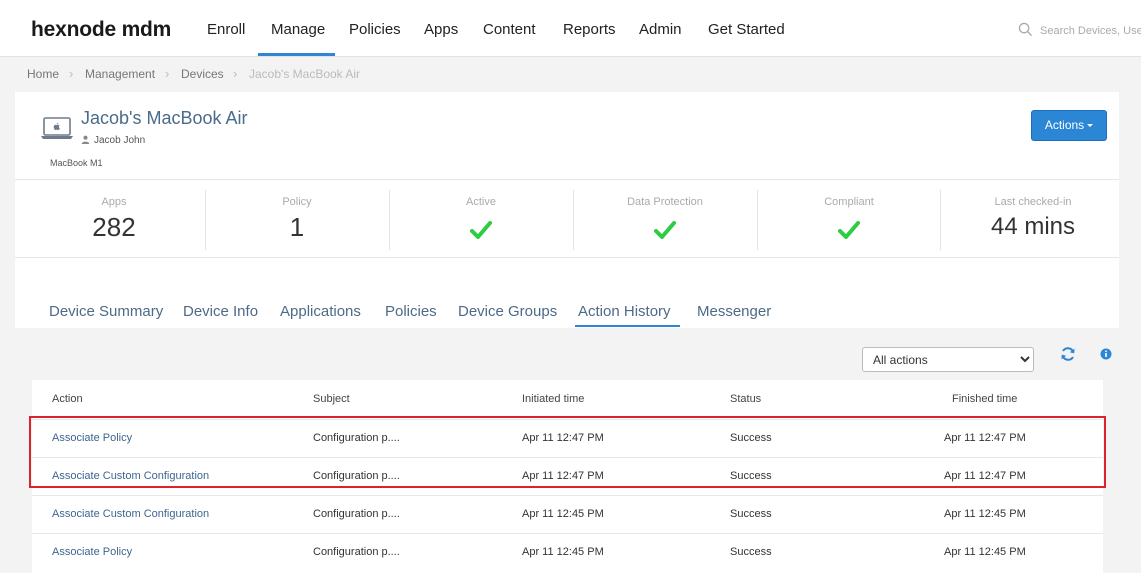 Image resolution: width=1141 pixels, height=573 pixels. I want to click on device-user: Jacob John, so click(113, 140).